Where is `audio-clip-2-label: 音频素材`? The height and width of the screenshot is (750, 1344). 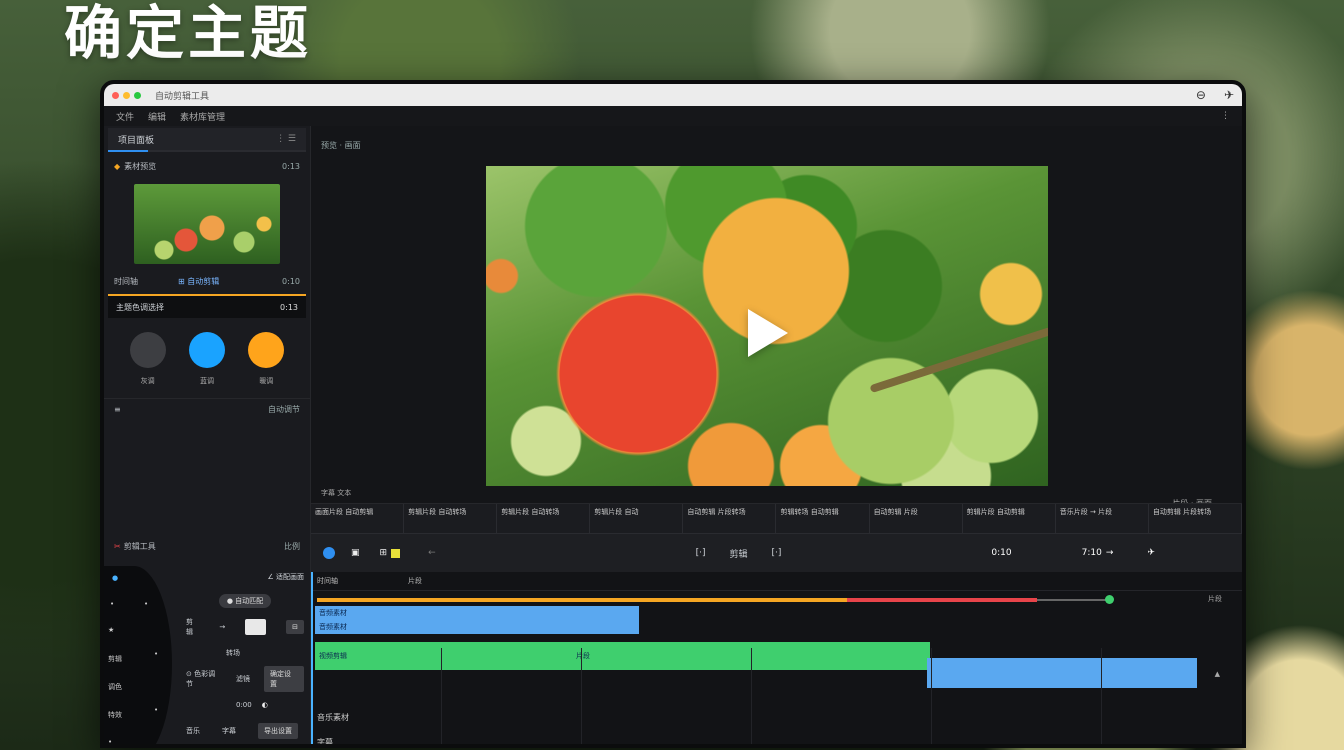
audio-clip-2-label: 音频素材 is located at coordinates (333, 627).